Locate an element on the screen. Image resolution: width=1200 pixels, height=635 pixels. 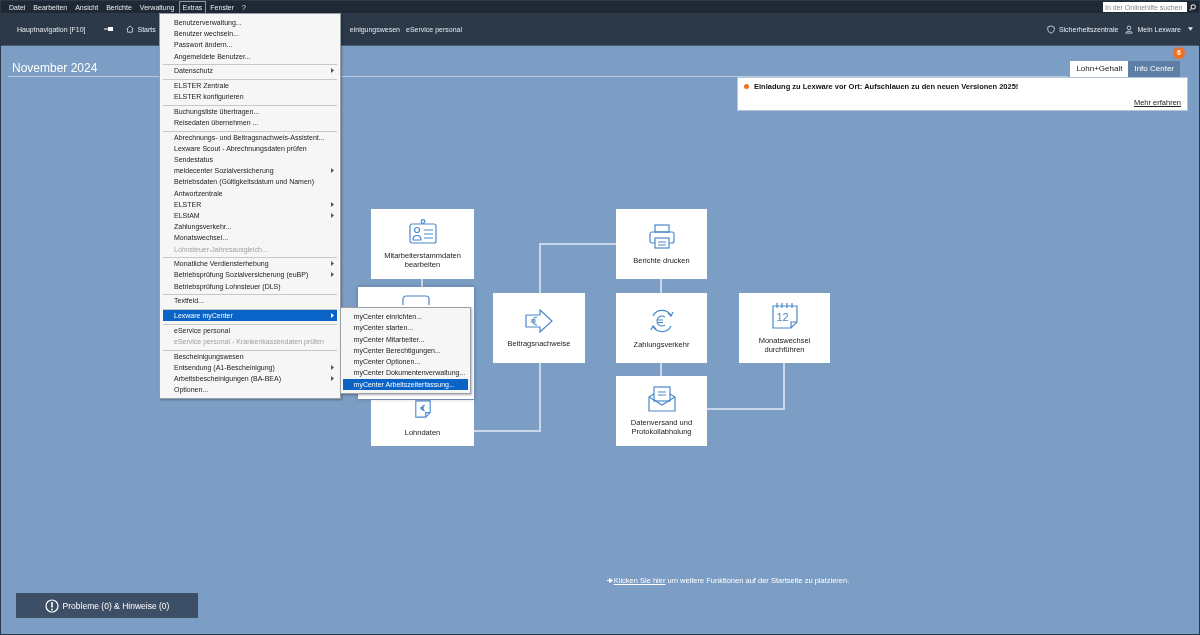
box-icon is located at coordinates (416, 300).